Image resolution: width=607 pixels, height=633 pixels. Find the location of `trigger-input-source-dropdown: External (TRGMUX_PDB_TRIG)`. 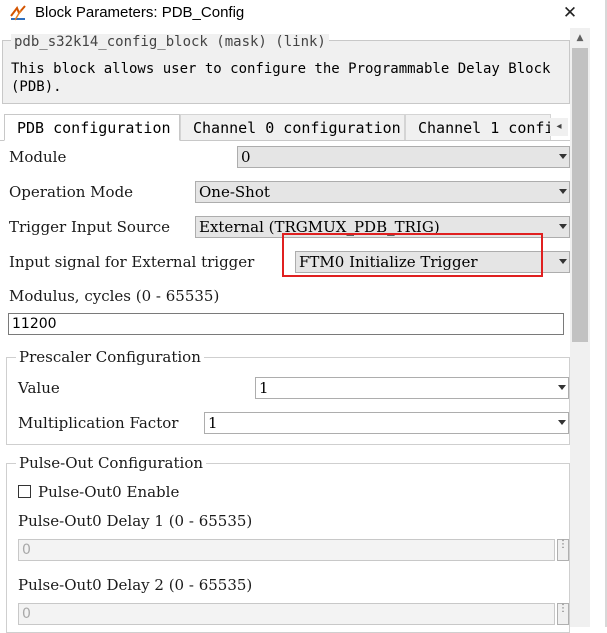

trigger-input-source-dropdown: External (TRGMUX_PDB_TRIG) is located at coordinates (382, 227).